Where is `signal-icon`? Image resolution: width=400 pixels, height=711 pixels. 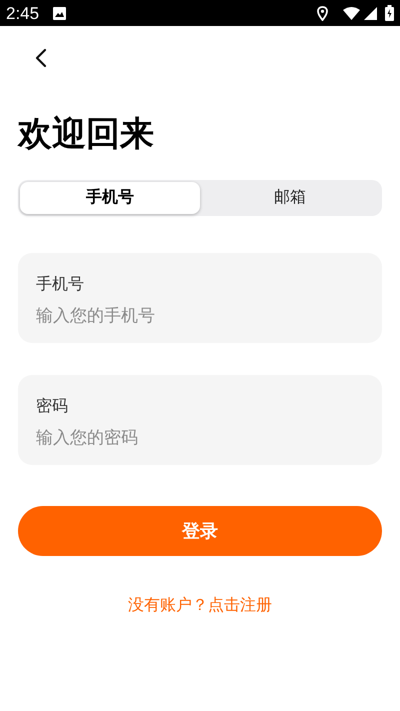
signal-icon is located at coordinates (370, 13).